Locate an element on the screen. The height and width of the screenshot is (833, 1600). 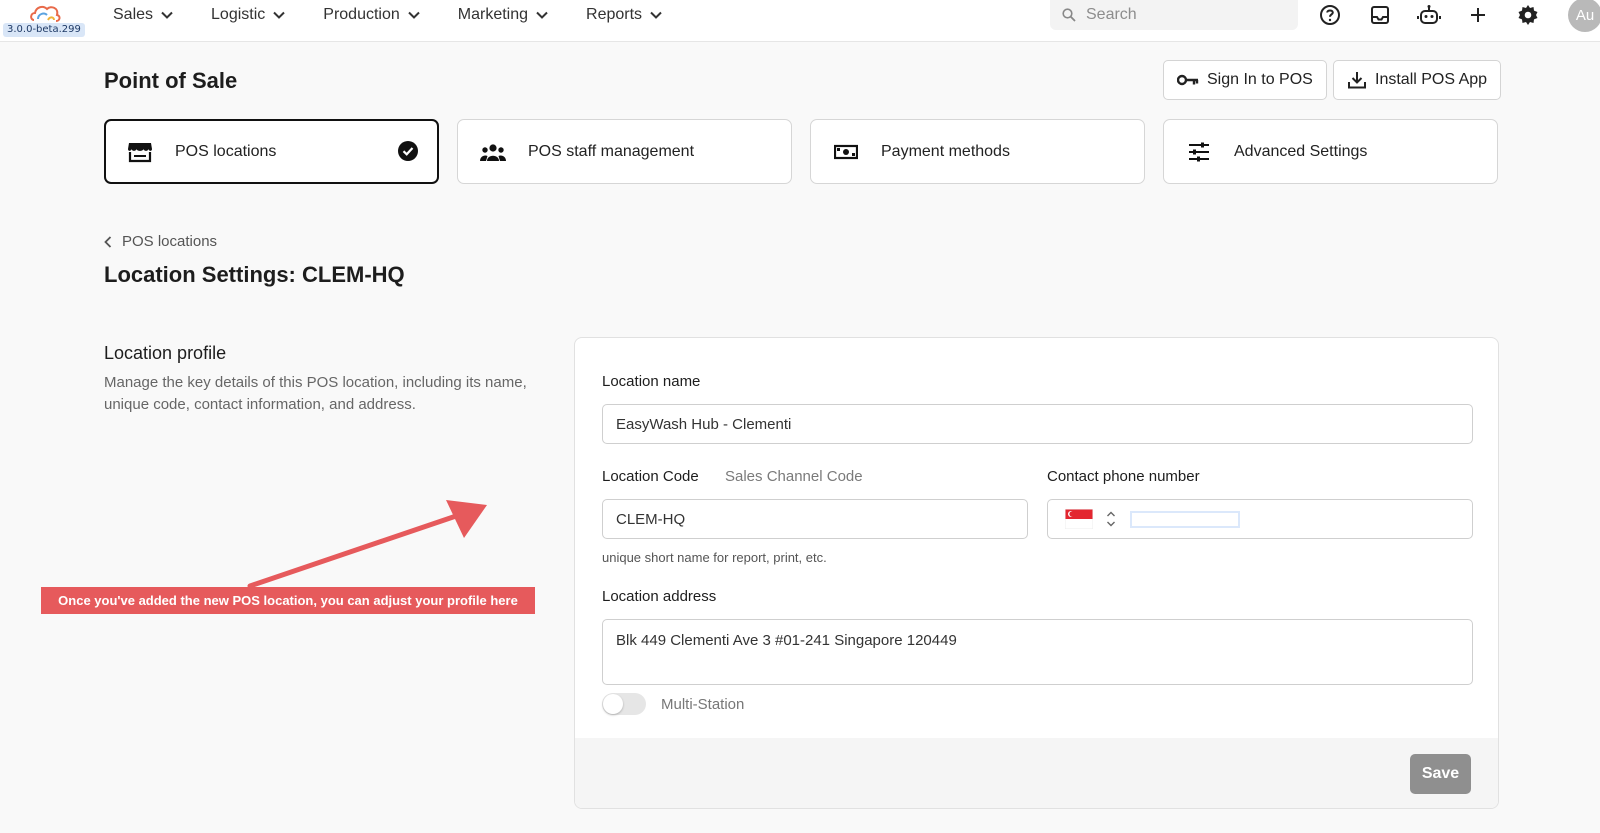
add-button is located at coordinates (1478, 15).